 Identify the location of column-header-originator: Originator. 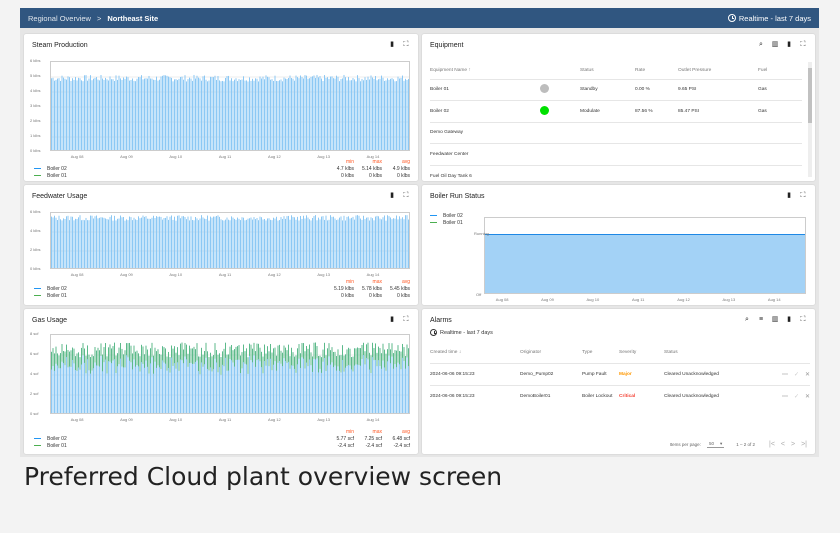
(551, 353).